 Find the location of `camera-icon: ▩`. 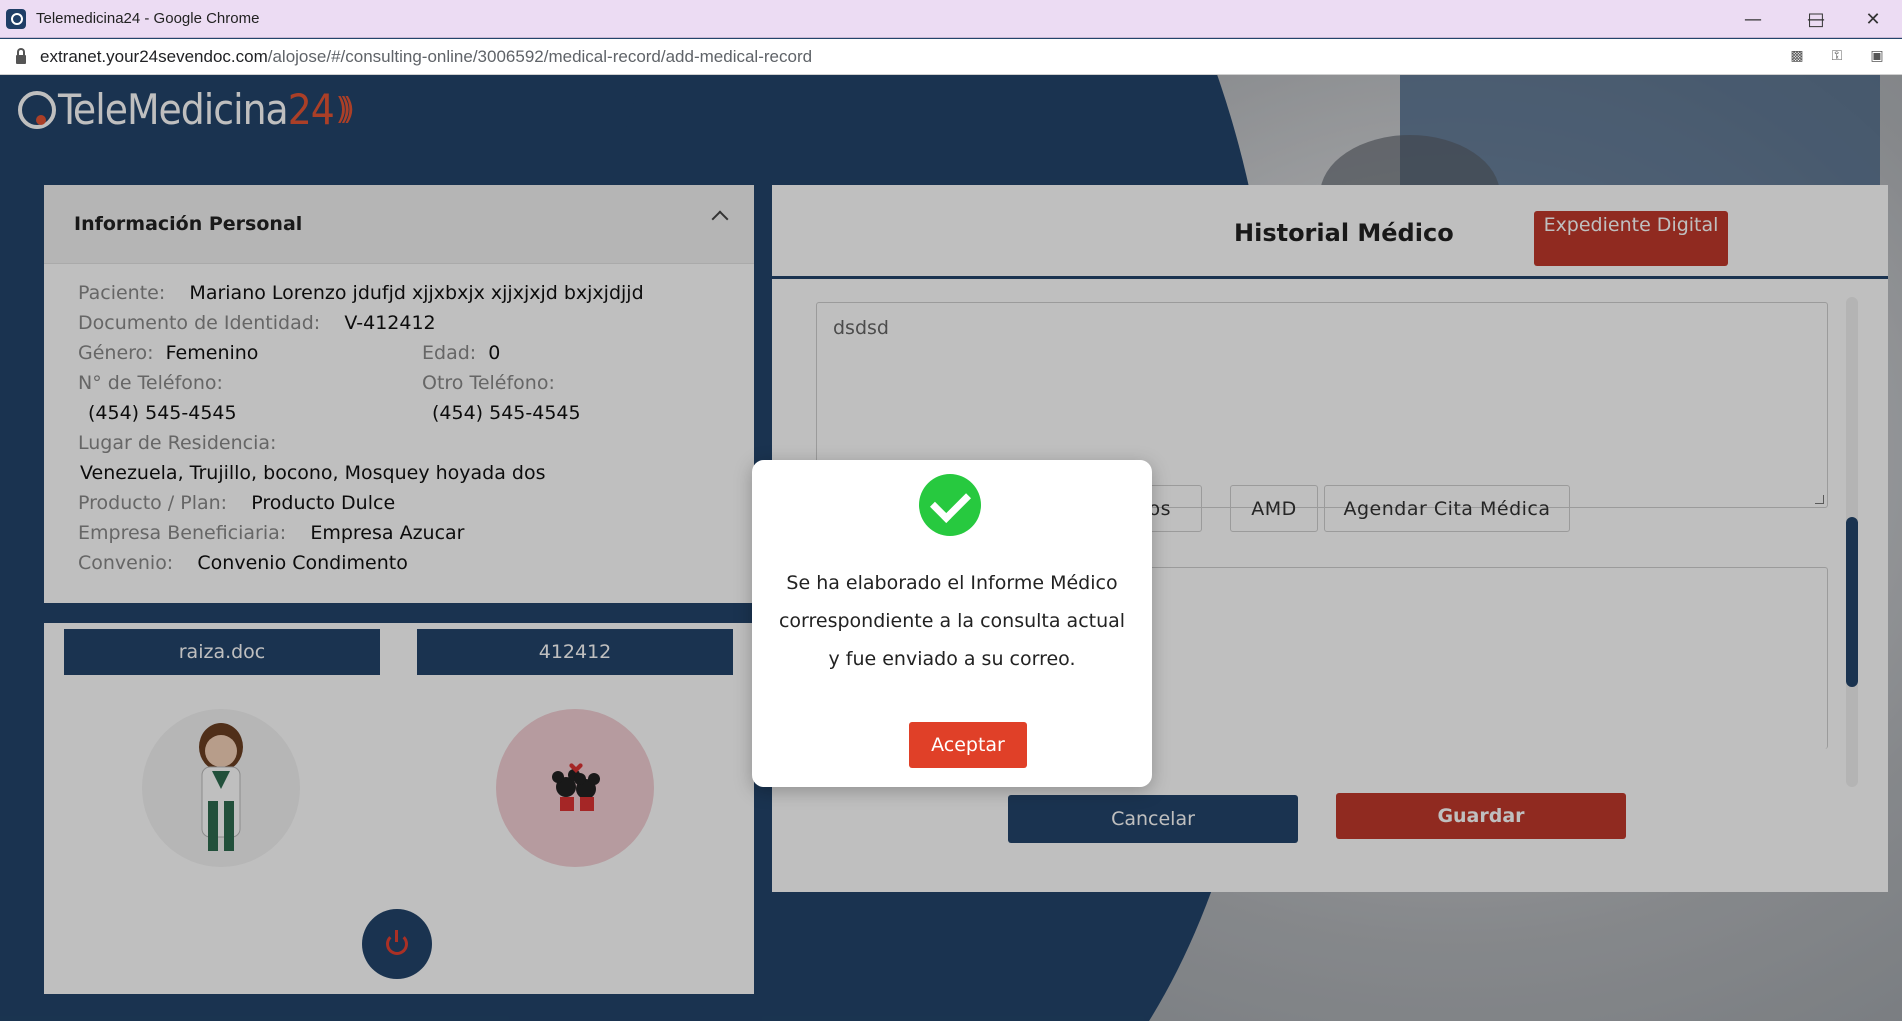

camera-icon: ▩ is located at coordinates (1797, 56).